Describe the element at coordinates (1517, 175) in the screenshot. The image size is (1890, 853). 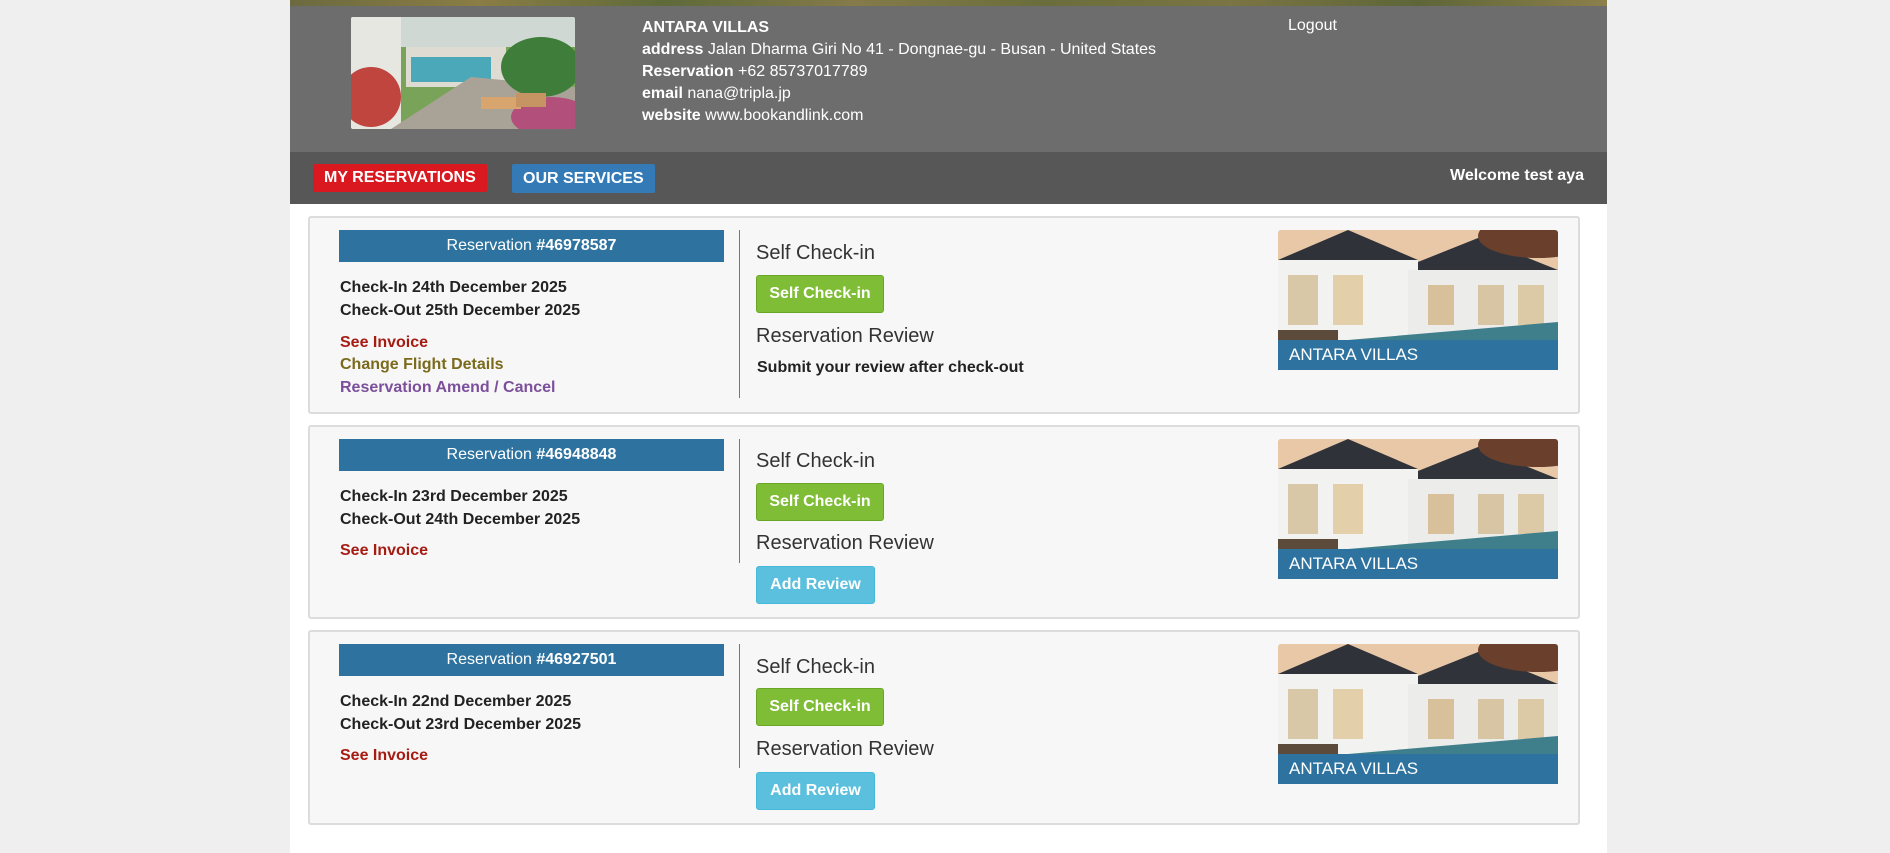
I see `welcome-message: Welcome test aya` at that location.